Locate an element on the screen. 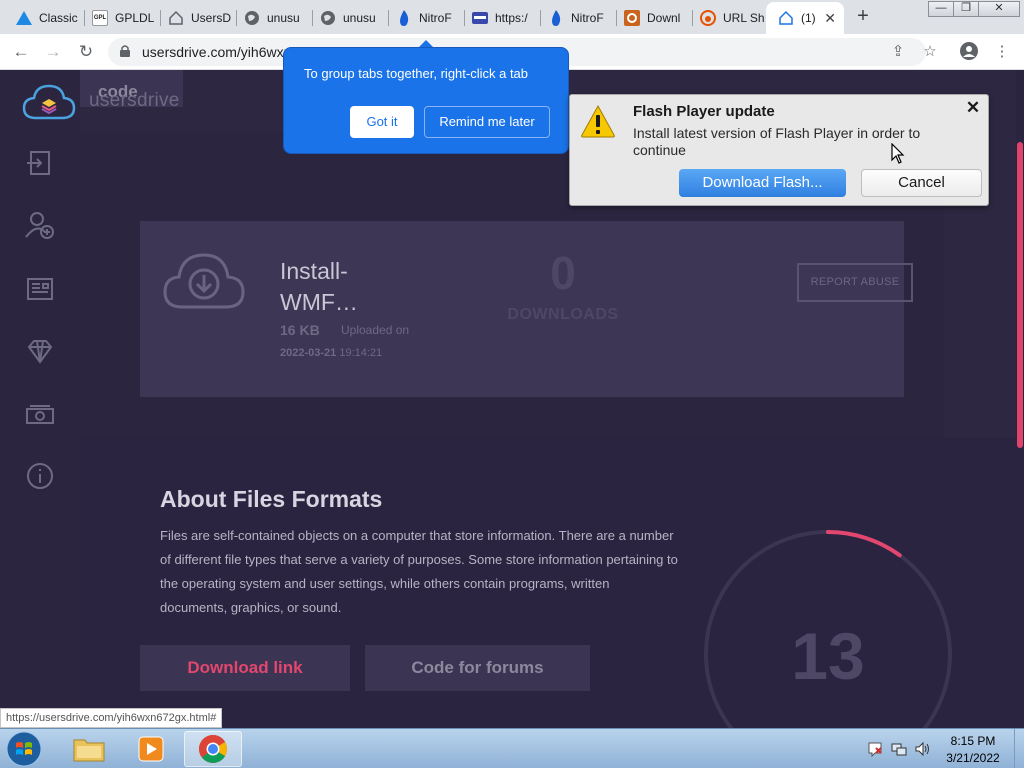 The image size is (1024, 768). lock-icon is located at coordinates (125, 51).